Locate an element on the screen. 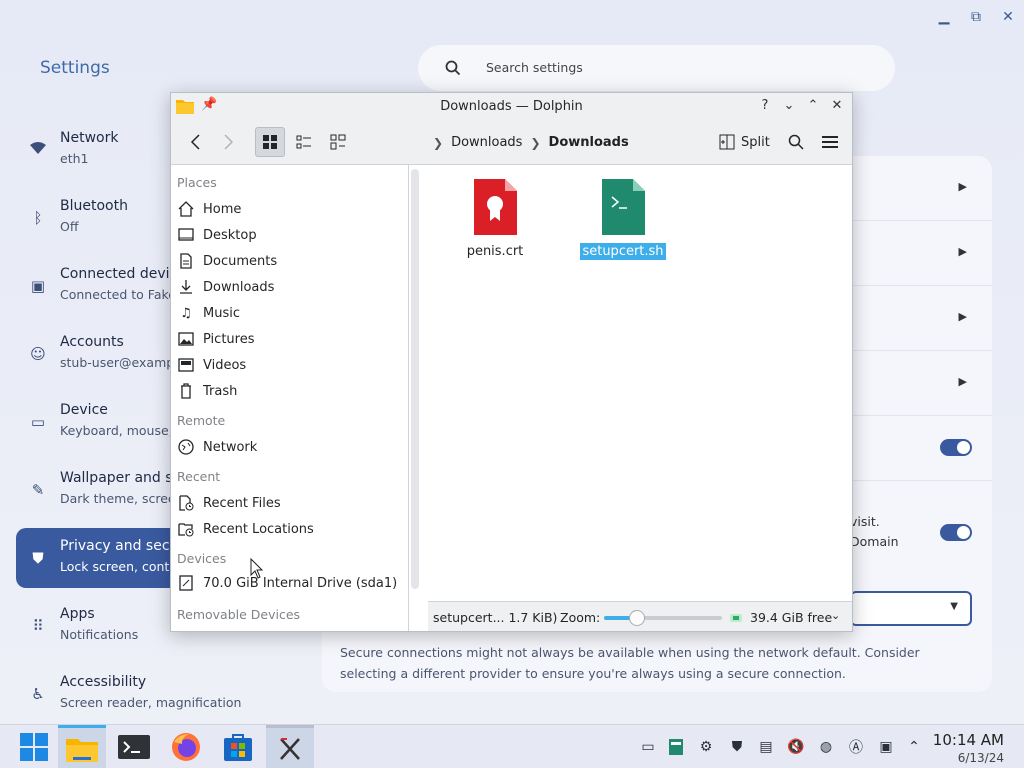 The width and height of the screenshot is (1024, 768). back-button is located at coordinates (196, 142).